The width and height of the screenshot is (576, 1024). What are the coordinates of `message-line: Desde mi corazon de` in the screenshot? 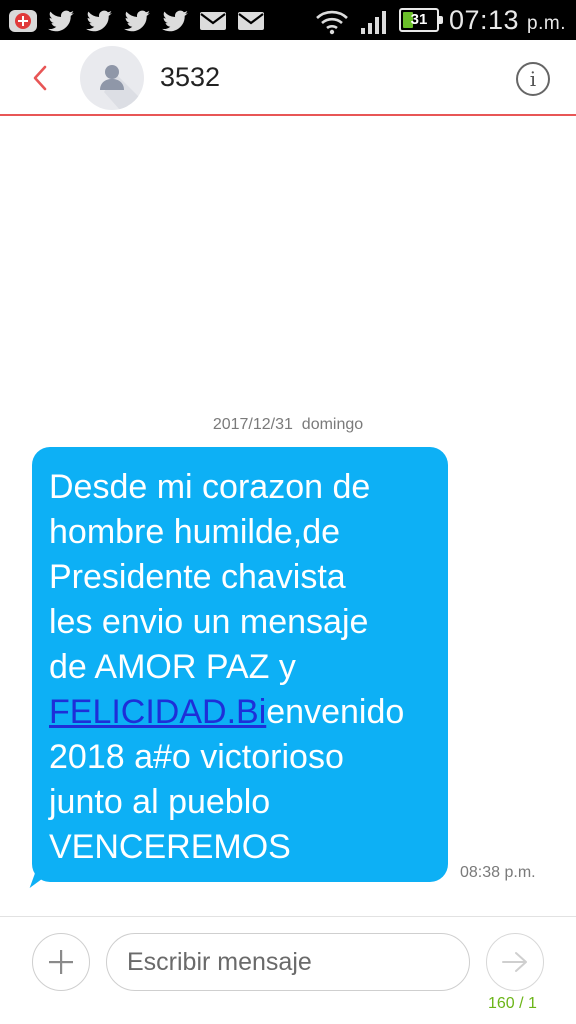 It's located at (210, 487).